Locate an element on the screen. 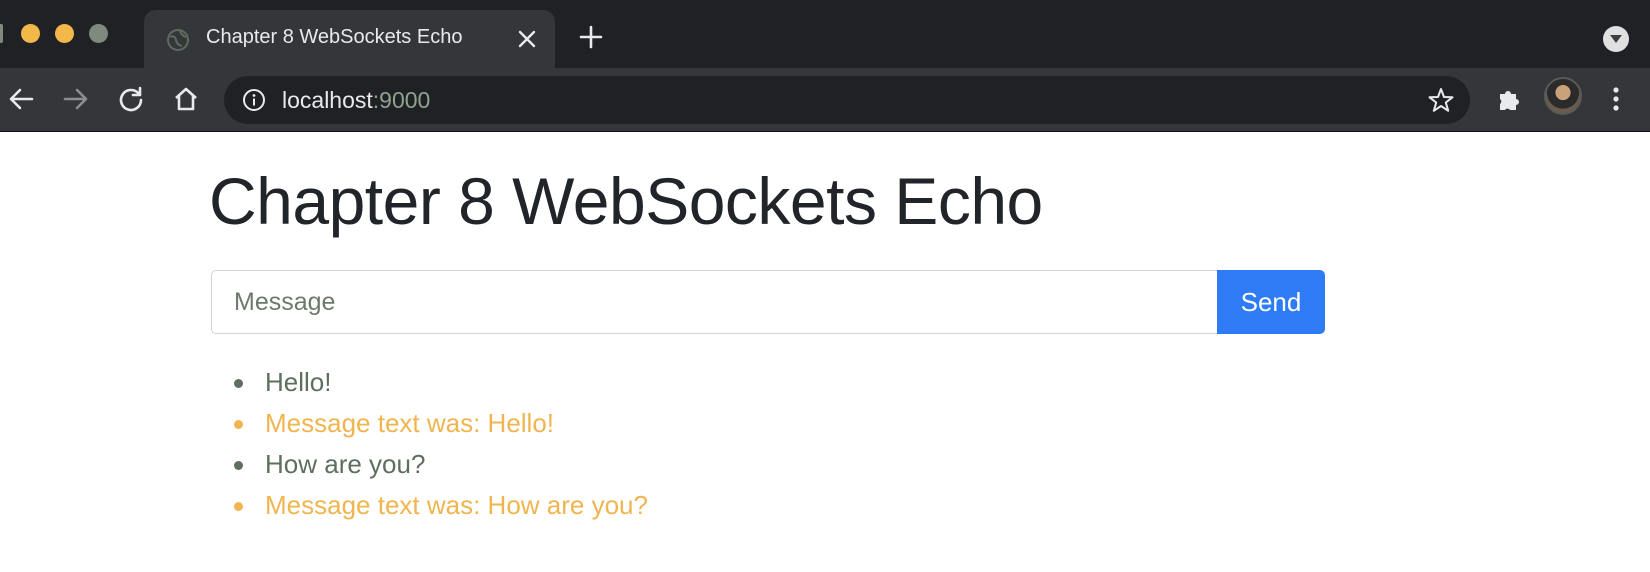 This screenshot has height=572, width=1650. star-icon is located at coordinates (1441, 100).